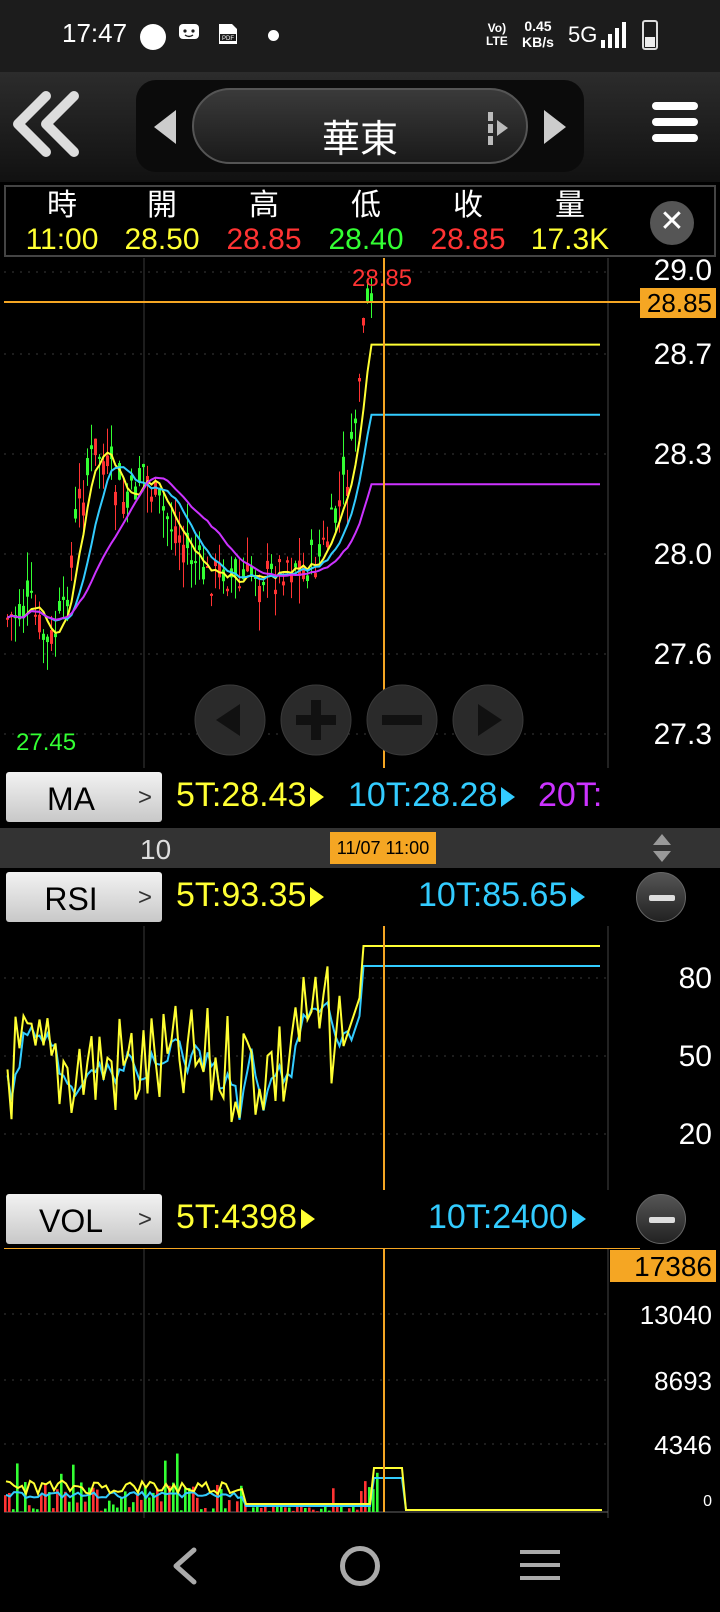 This screenshot has width=720, height=1612. What do you see at coordinates (165, 127) in the screenshot?
I see `arrow-left-icon` at bounding box center [165, 127].